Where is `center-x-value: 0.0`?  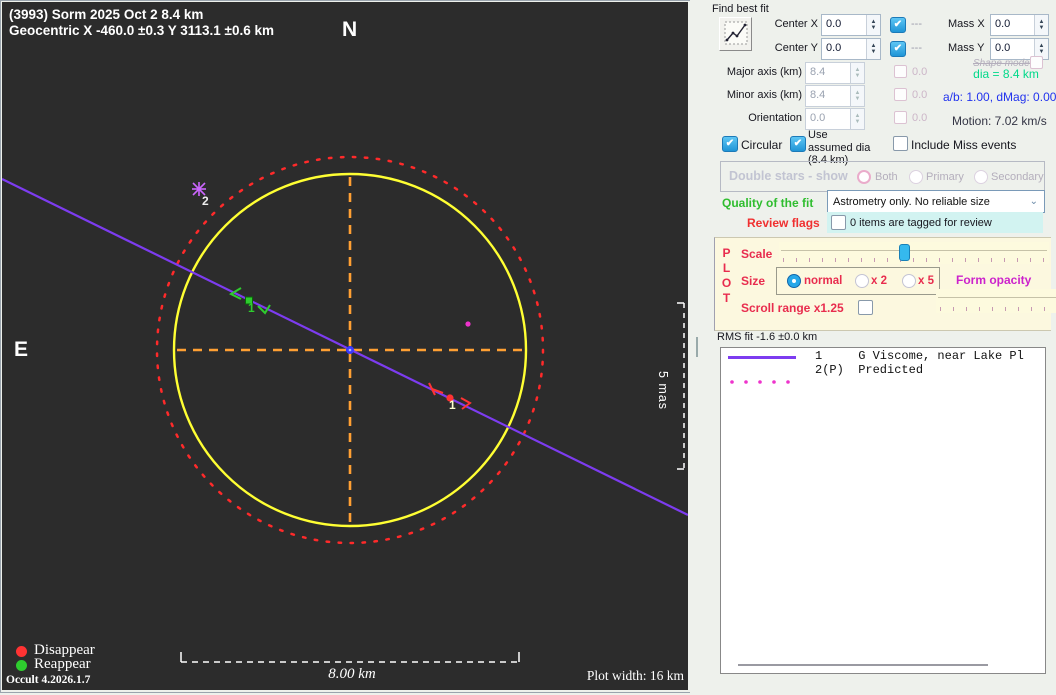 center-x-value: 0.0 is located at coordinates (834, 24).